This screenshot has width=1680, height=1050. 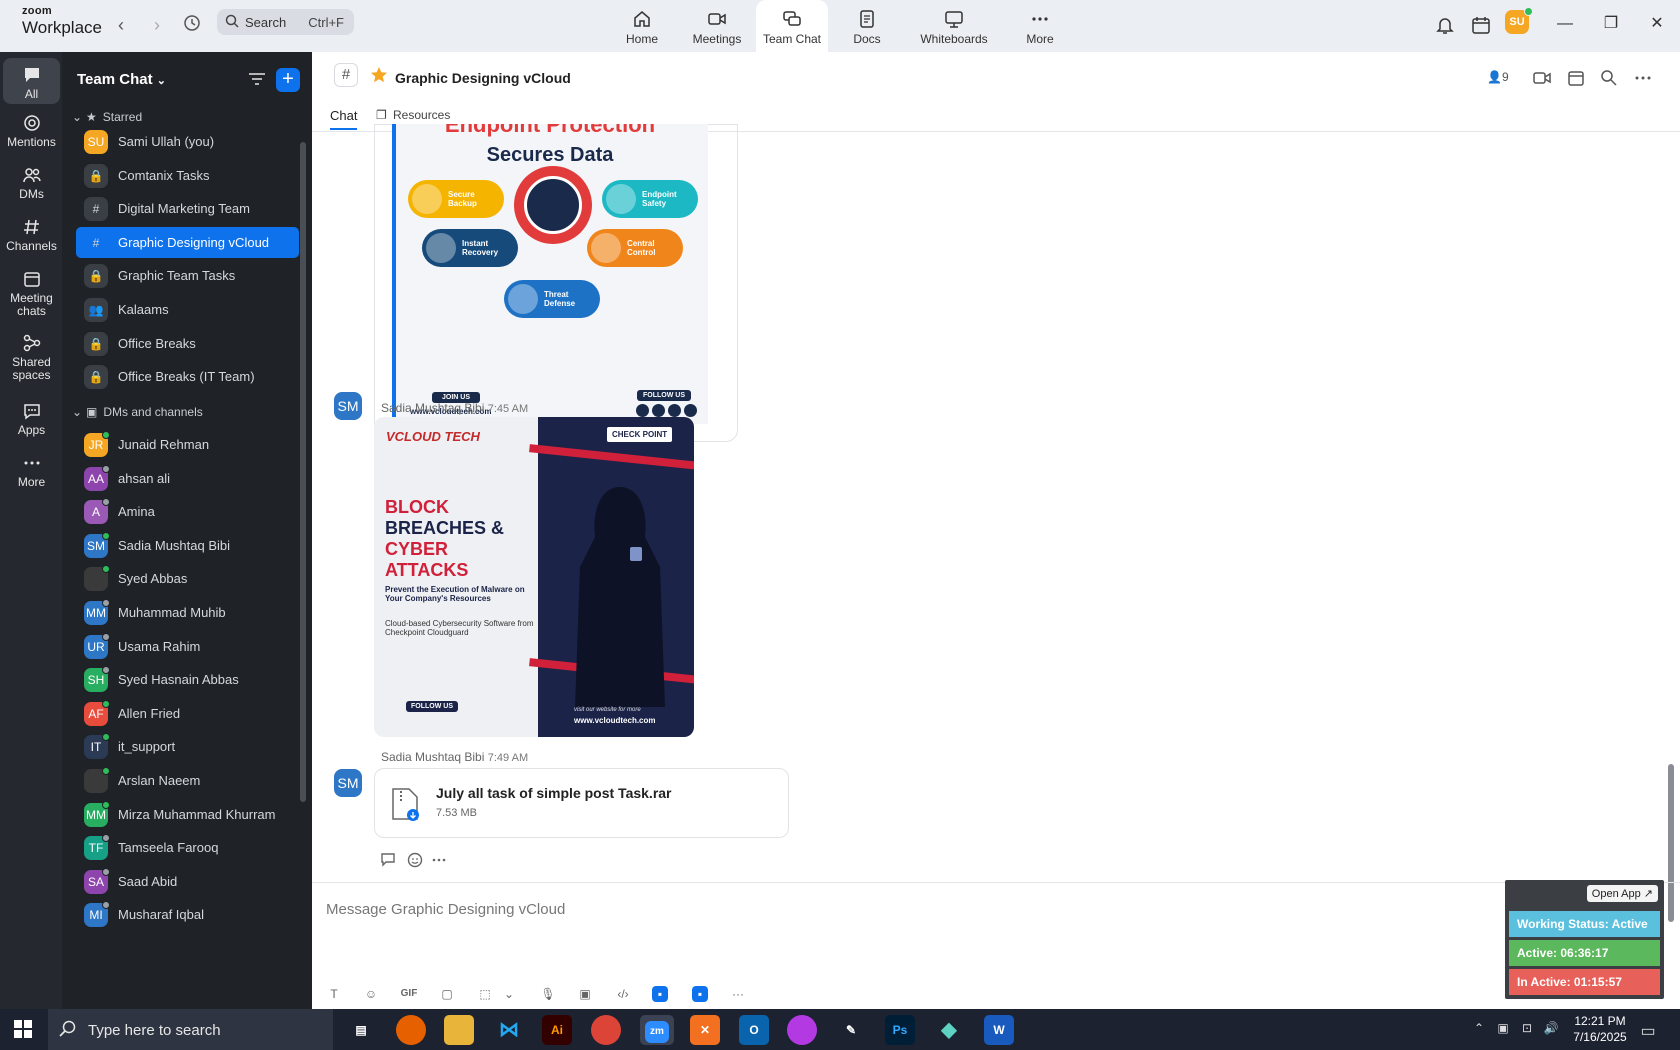 I want to click on rail-channels: Channels, so click(x=31, y=235).